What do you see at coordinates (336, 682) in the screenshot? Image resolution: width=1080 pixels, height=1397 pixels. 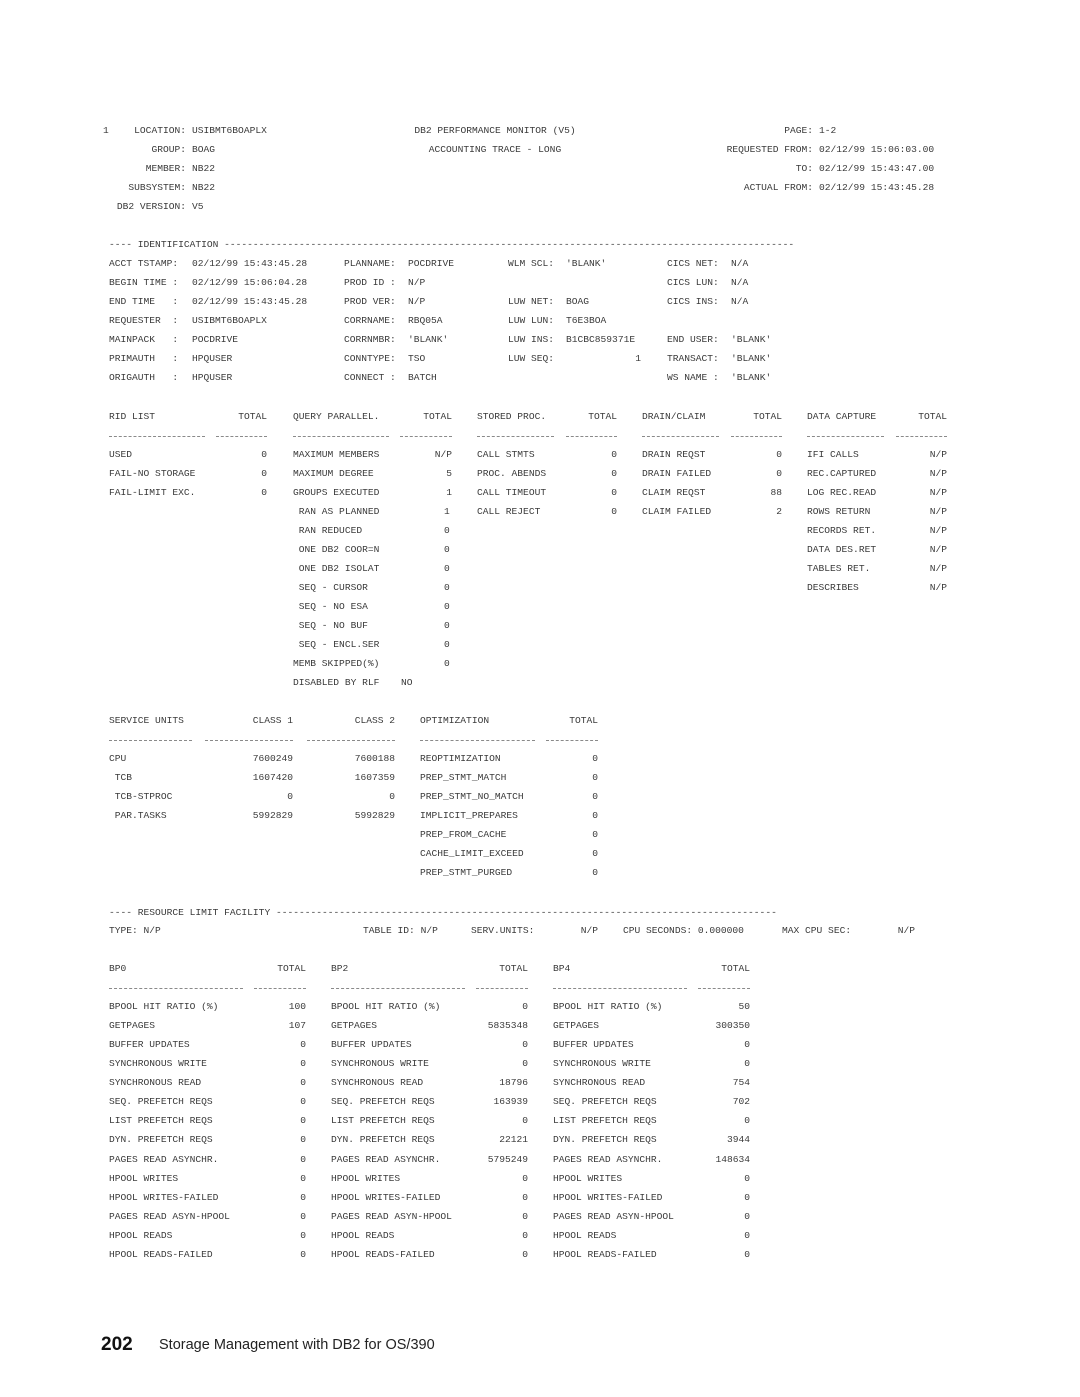 I see `counter-label: DISABLED BY RLF` at bounding box center [336, 682].